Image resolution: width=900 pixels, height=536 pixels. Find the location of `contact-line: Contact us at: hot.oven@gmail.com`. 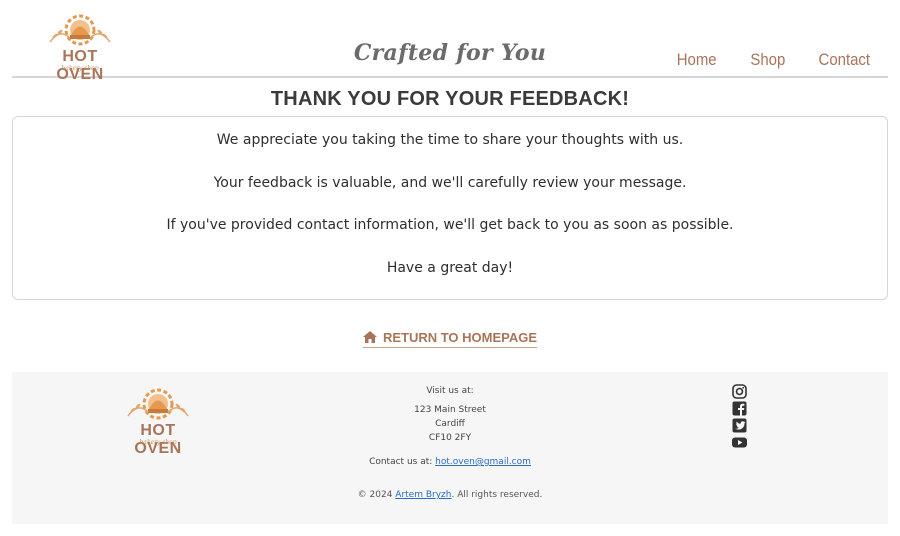

contact-line: Contact us at: hot.oven@gmail.com is located at coordinates (450, 462).